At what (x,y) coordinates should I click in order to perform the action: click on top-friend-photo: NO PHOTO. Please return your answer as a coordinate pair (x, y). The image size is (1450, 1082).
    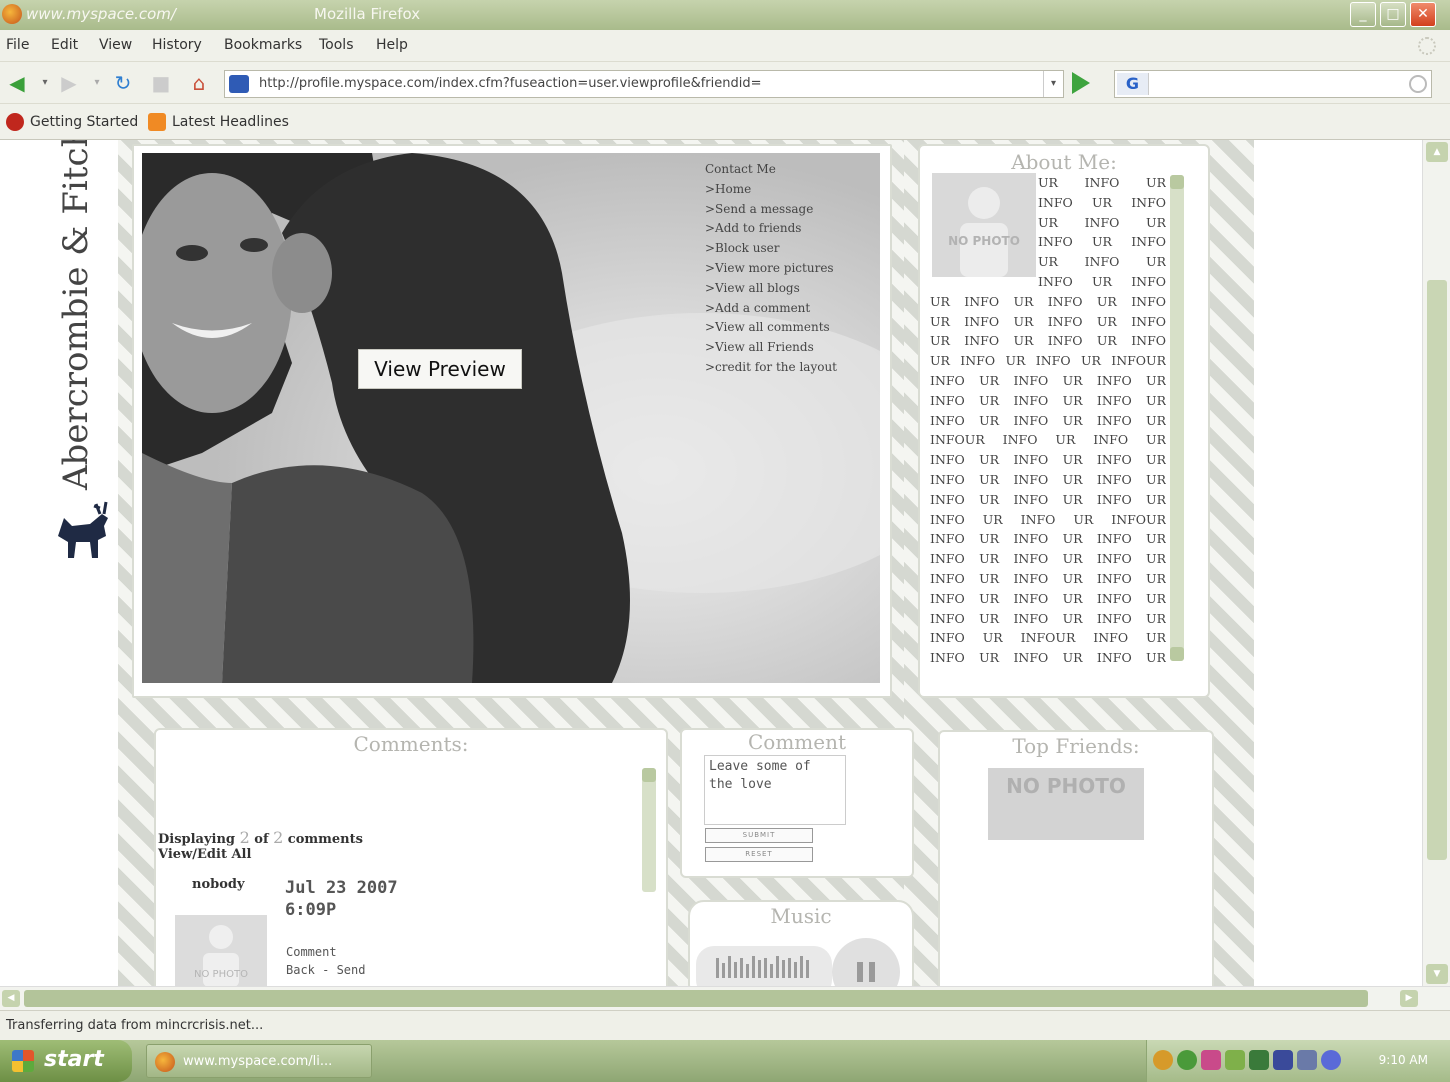
    Looking at the image, I should click on (1066, 804).